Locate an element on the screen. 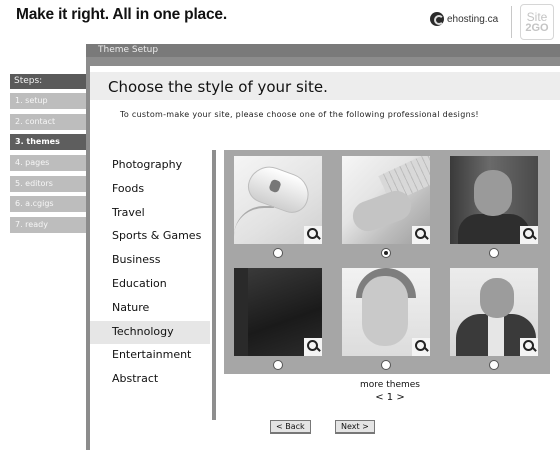 This screenshot has width=560, height=450. portrait-shirt is located at coordinates (496, 336).